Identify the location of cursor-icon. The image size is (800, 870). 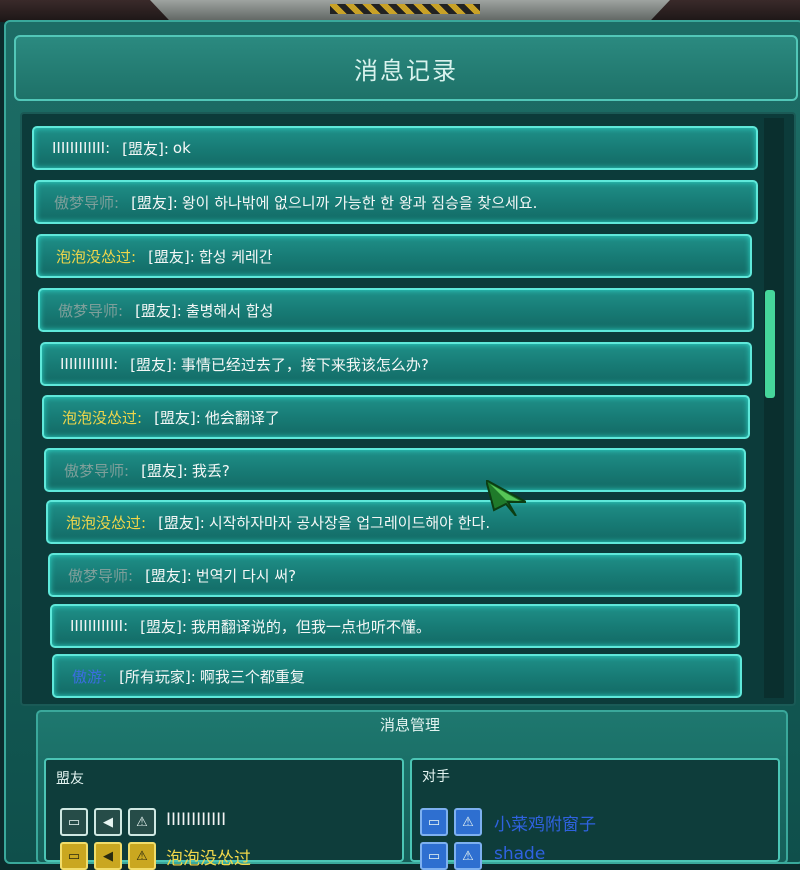
(506, 498).